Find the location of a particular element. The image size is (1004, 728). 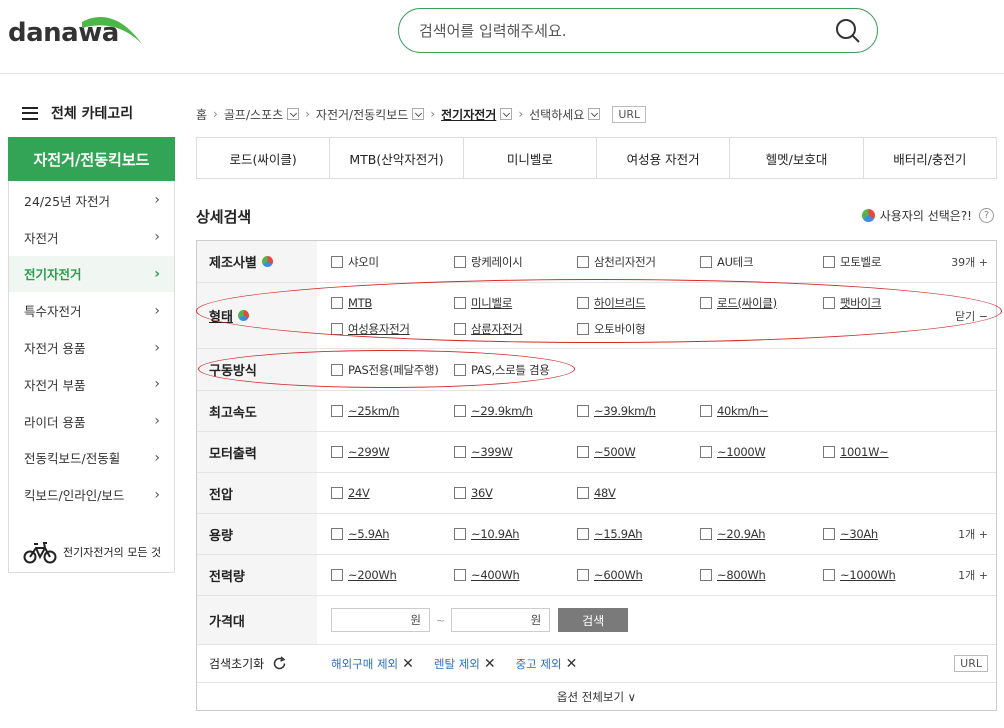

exclude-overseas: 해외구매 제외 ✕ is located at coordinates (372, 664).